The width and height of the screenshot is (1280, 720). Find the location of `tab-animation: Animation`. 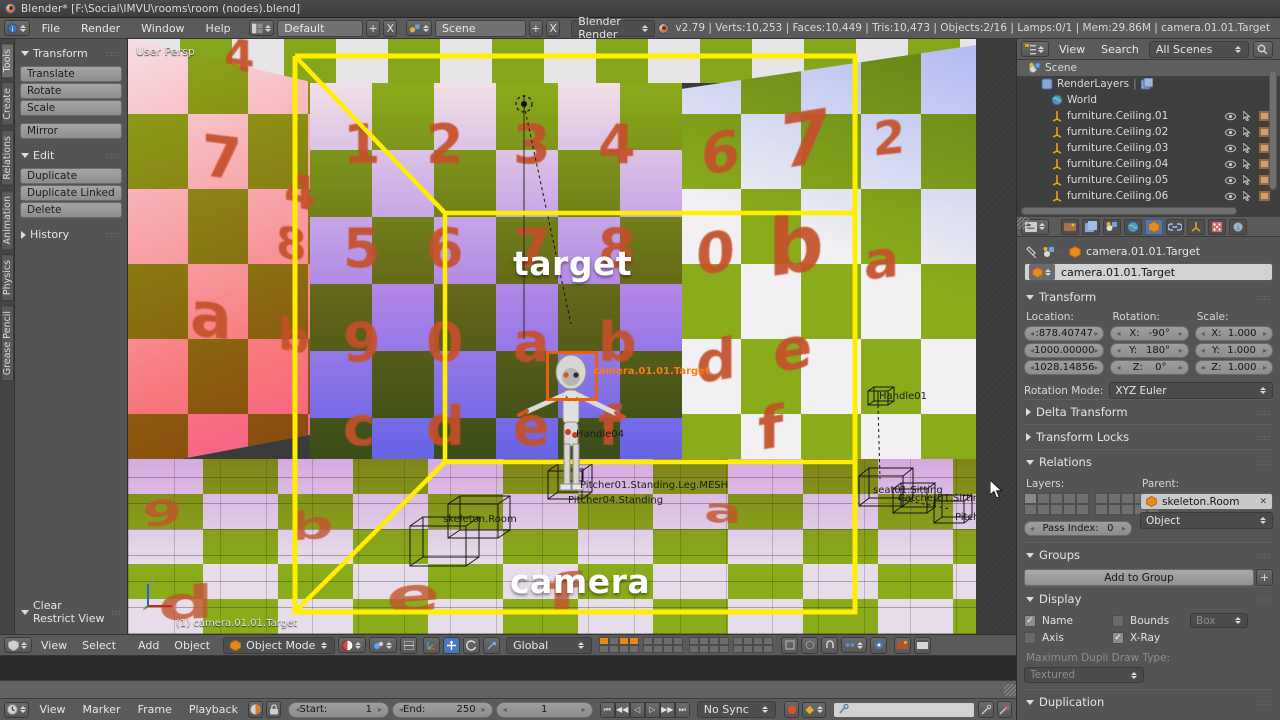

tab-animation: Animation is located at coordinates (7, 220).